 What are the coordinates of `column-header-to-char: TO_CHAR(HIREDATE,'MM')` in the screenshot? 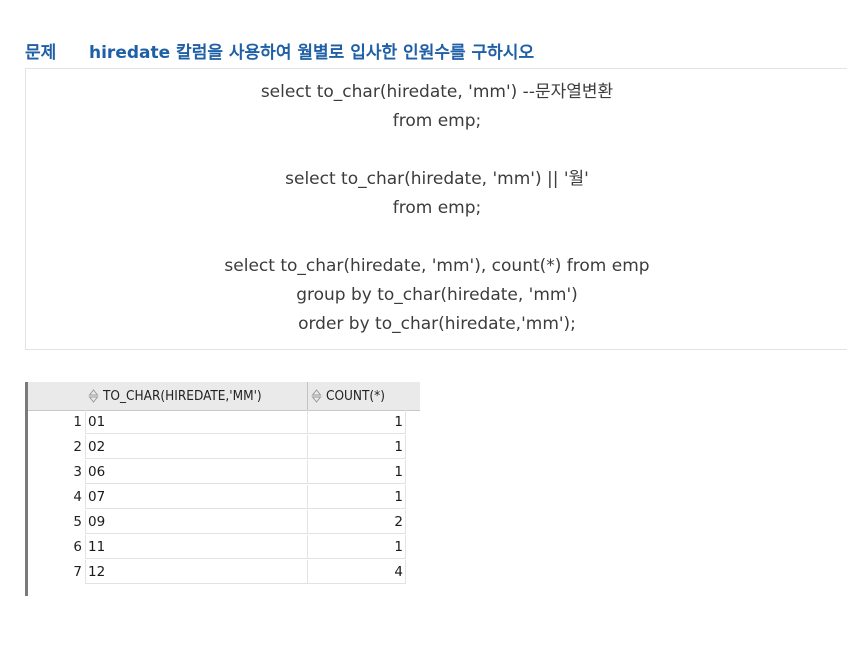 It's located at (197, 396).